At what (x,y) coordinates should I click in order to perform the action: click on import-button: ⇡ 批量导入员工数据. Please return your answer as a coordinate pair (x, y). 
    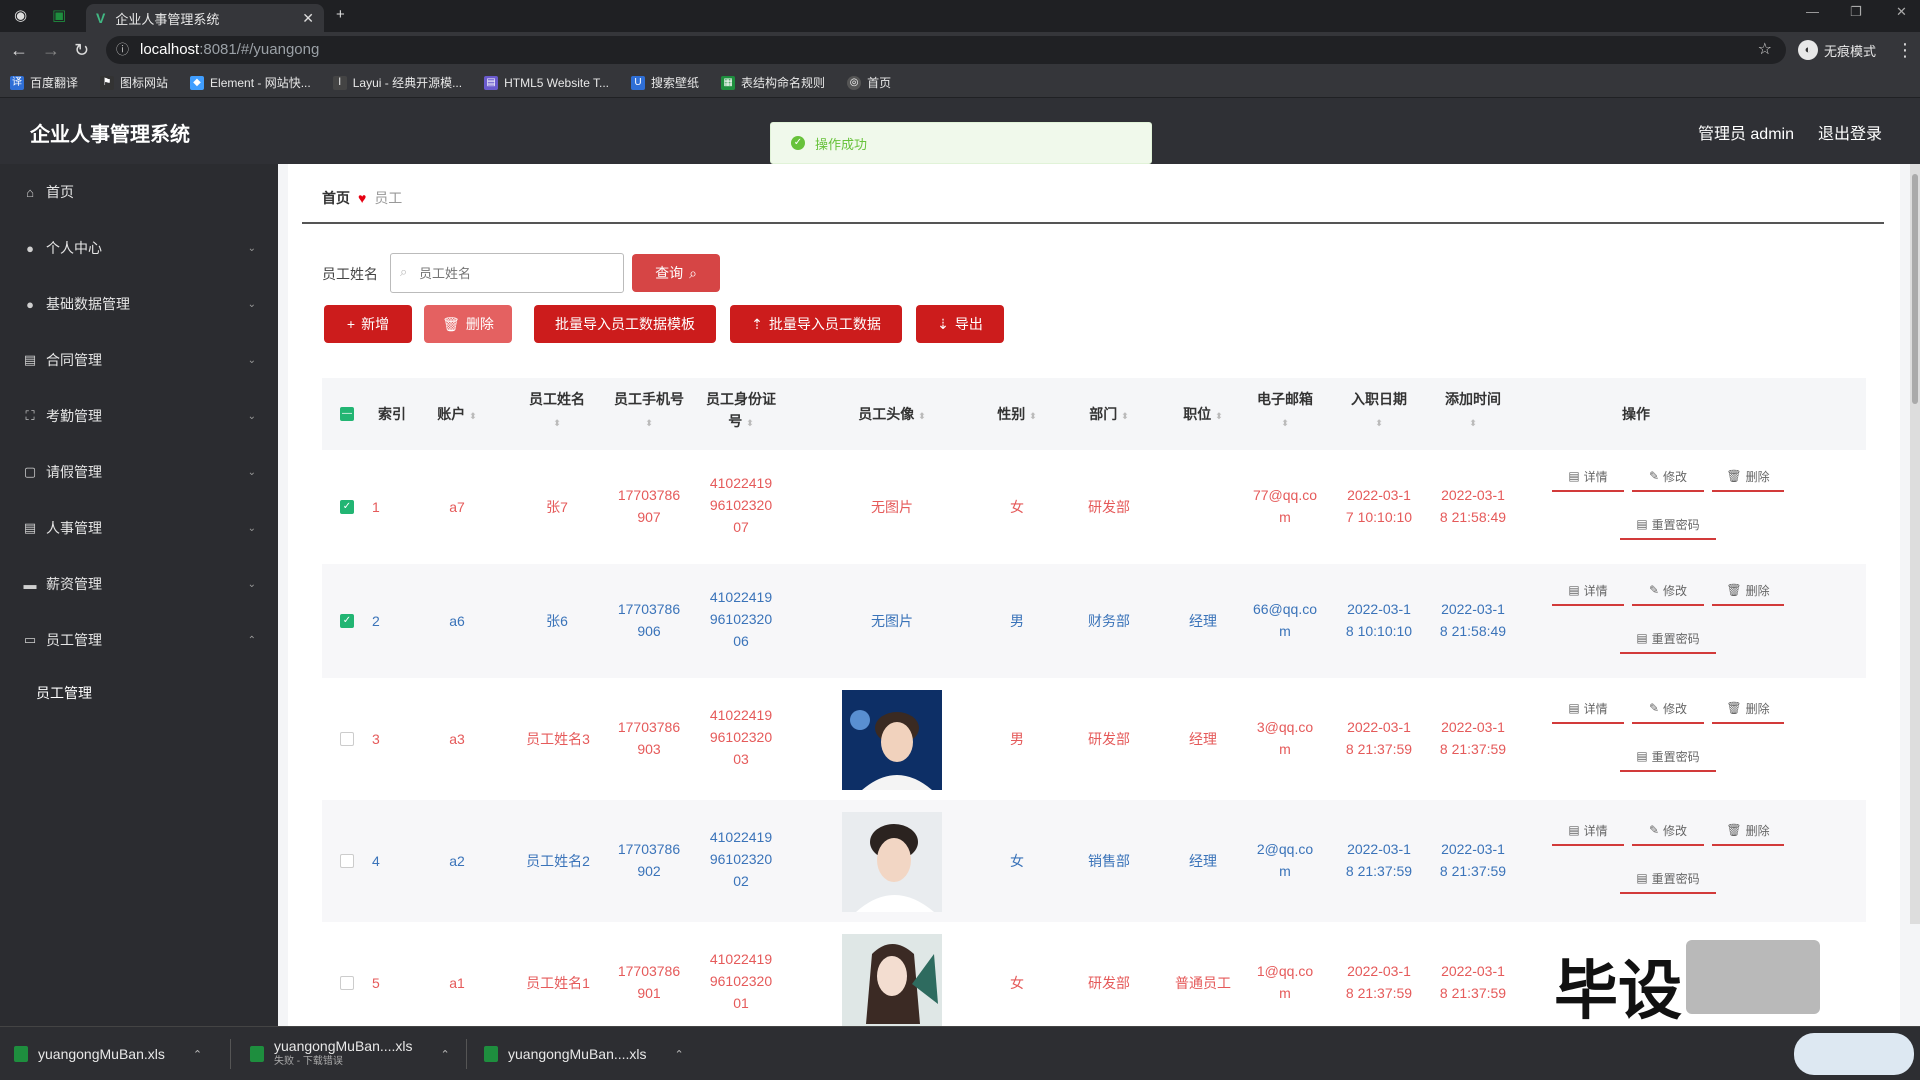
    Looking at the image, I should click on (816, 324).